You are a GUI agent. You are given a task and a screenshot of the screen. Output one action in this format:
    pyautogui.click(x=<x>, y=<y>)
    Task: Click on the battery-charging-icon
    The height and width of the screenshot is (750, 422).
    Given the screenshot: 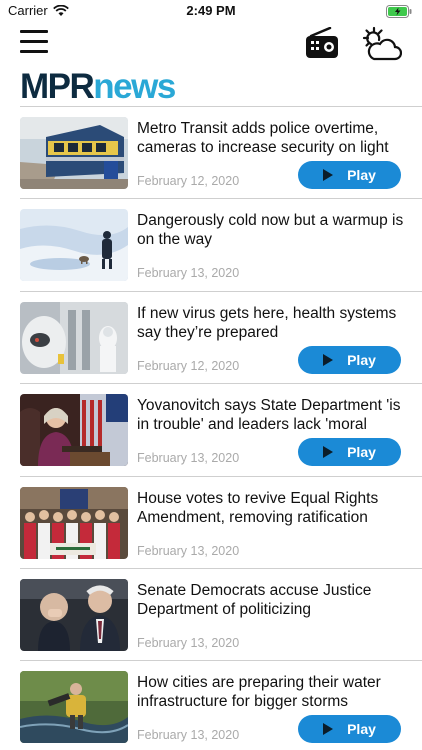 What is the action you would take?
    pyautogui.click(x=399, y=14)
    